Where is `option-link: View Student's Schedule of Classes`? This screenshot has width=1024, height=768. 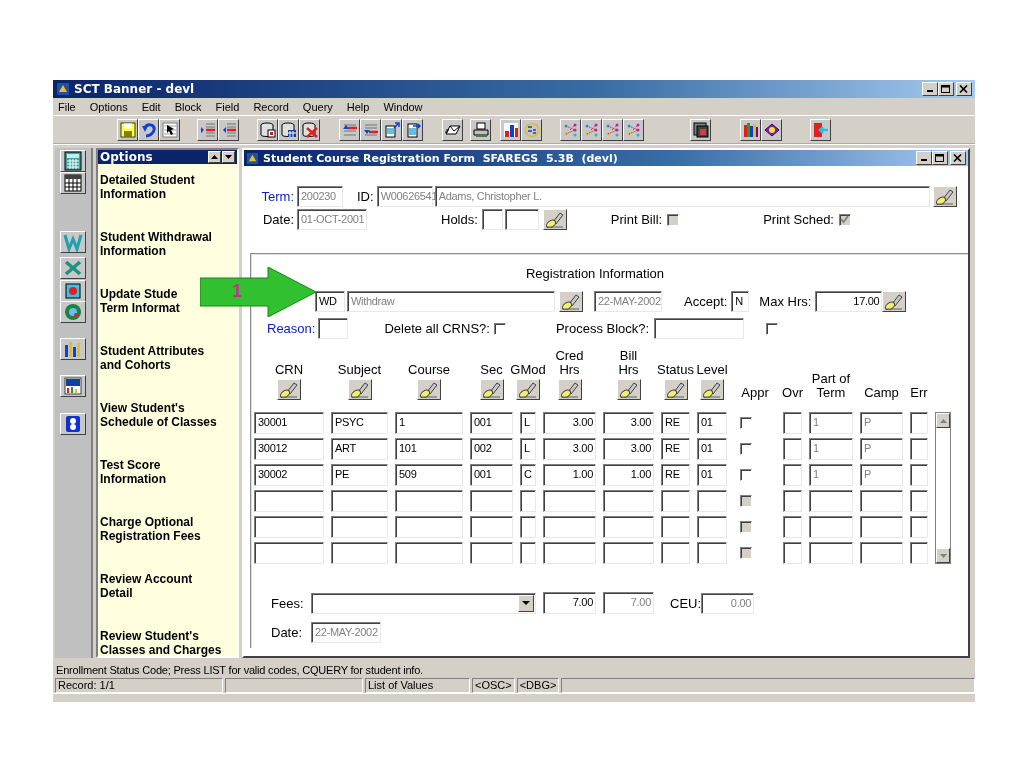 option-link: View Student's Schedule of Classes is located at coordinates (158, 415).